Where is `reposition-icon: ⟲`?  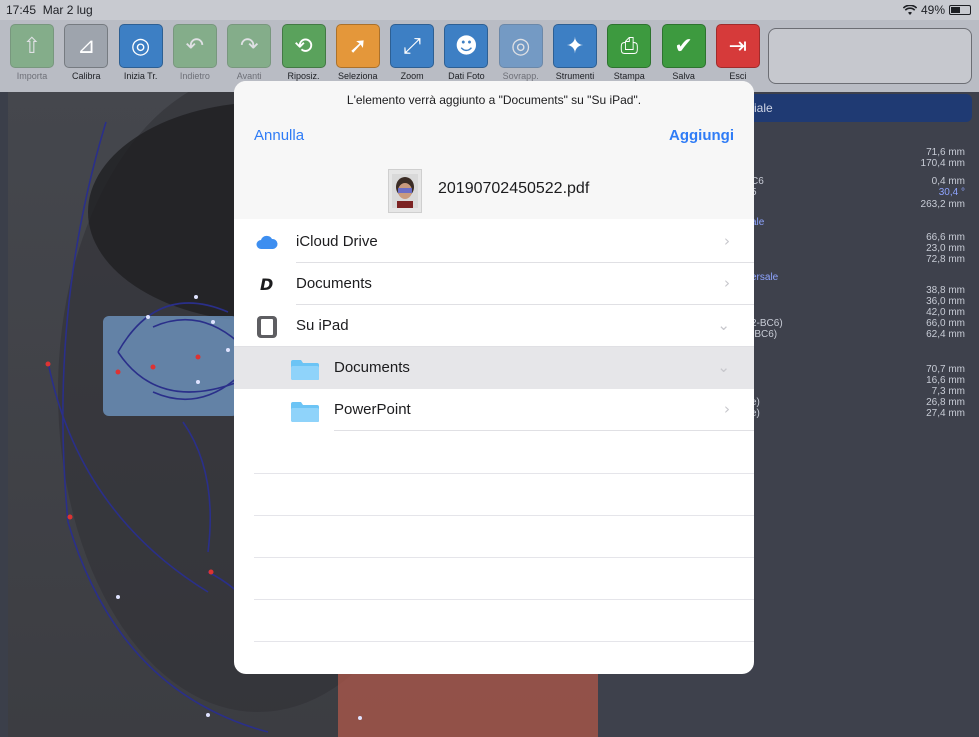
reposition-icon: ⟲ is located at coordinates (303, 46).